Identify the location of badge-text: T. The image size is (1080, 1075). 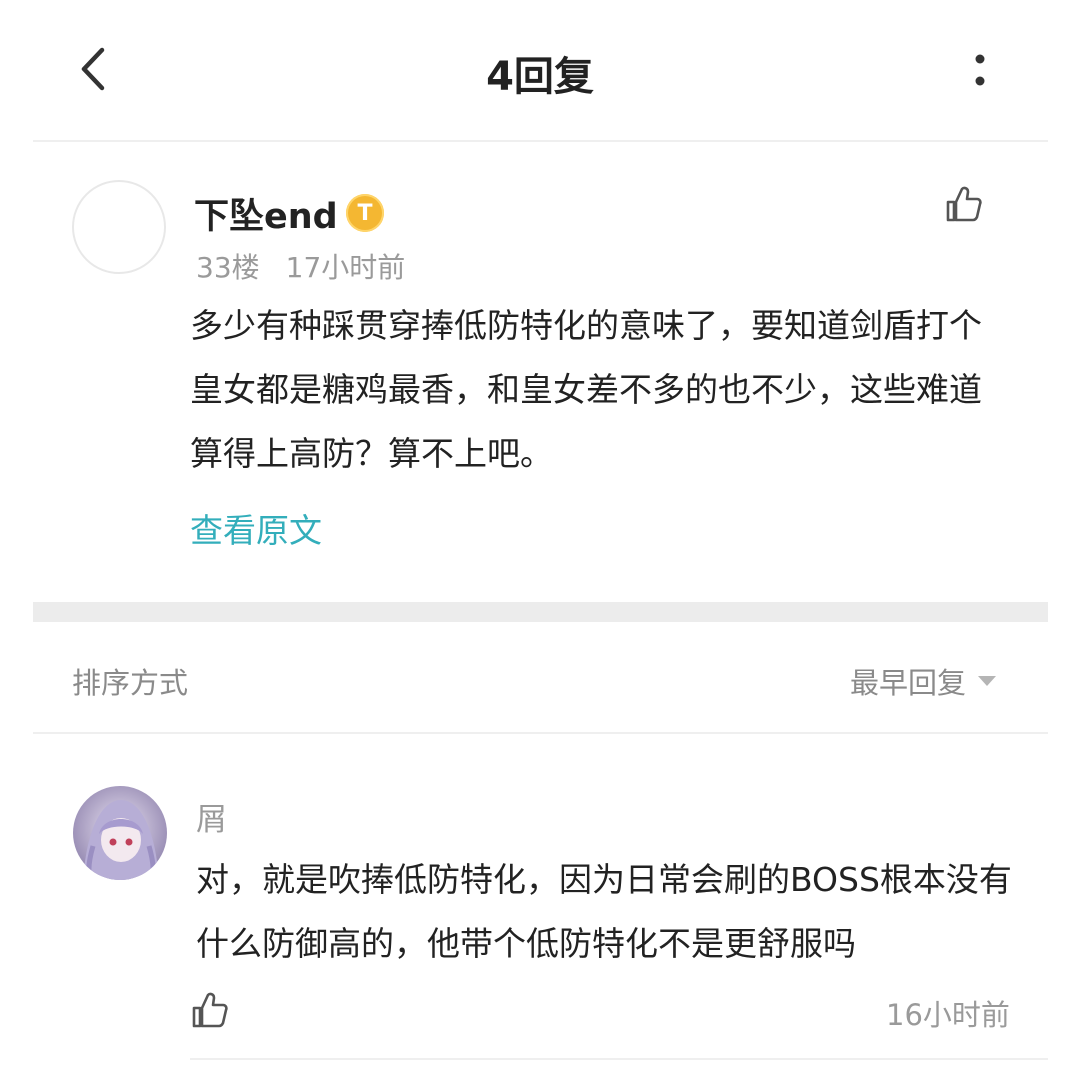
(365, 213).